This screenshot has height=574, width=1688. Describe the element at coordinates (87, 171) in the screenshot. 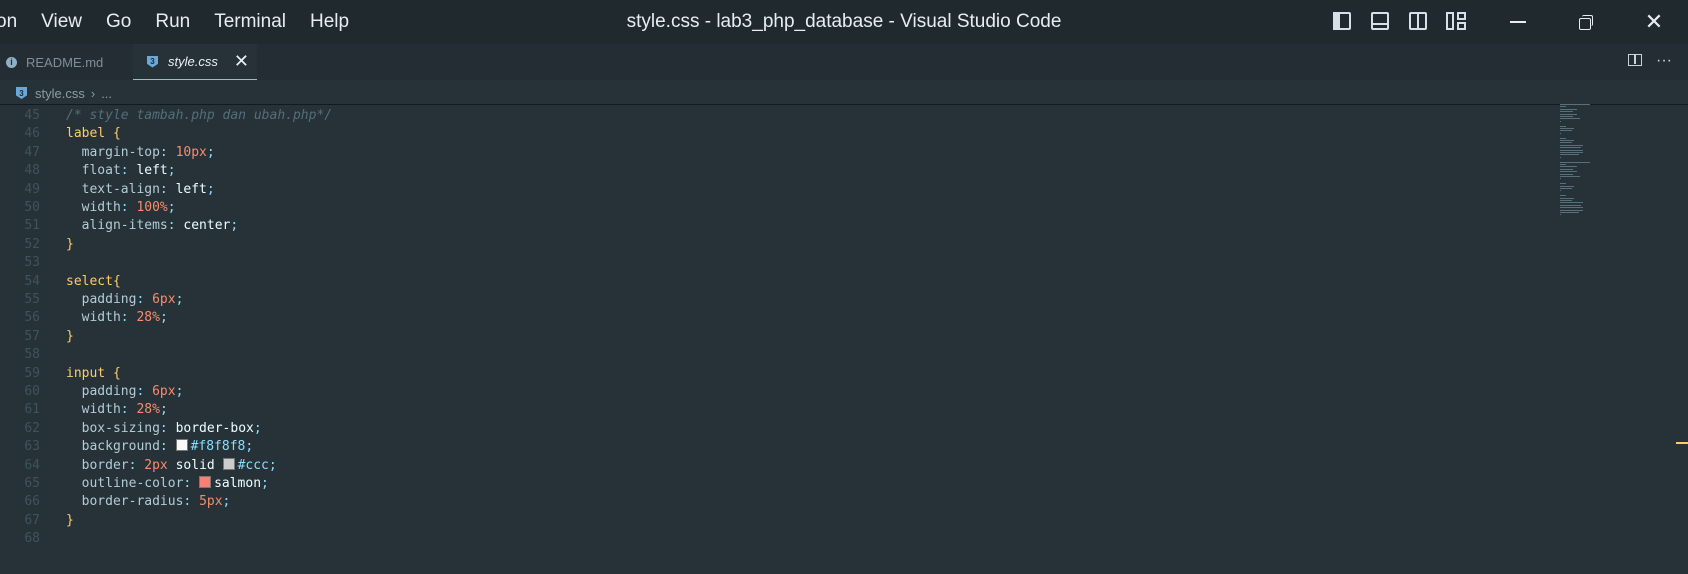

I see `code-line: 48 float: left;` at that location.